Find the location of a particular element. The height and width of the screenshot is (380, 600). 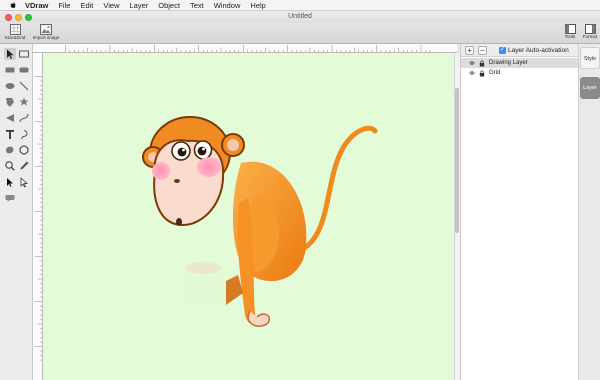

add-layer-button: + is located at coordinates (469, 50).